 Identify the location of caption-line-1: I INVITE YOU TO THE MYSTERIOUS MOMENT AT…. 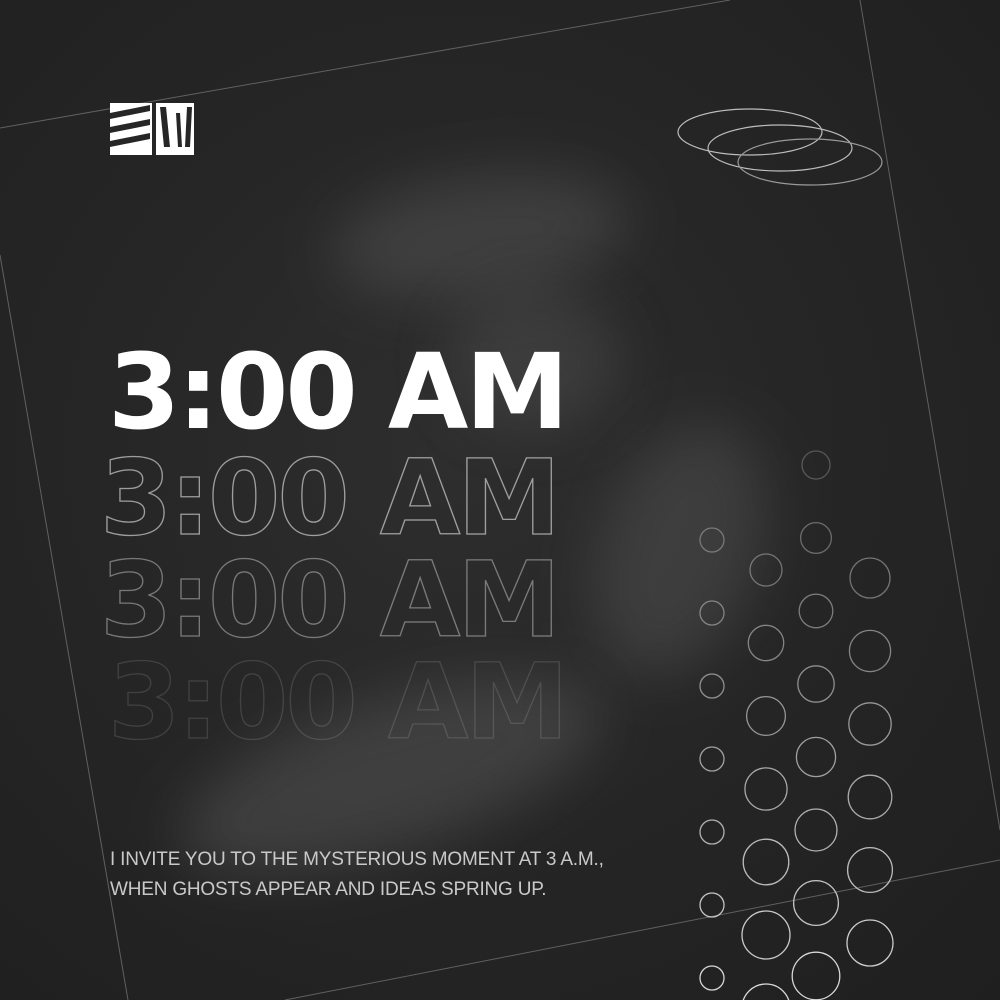
(357, 859).